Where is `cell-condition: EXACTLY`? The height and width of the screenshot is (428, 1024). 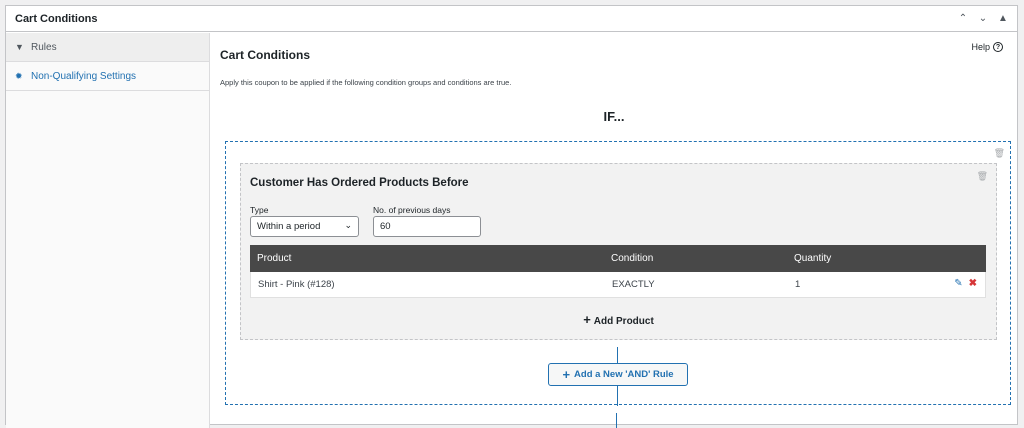 cell-condition: EXACTLY is located at coordinates (633, 284).